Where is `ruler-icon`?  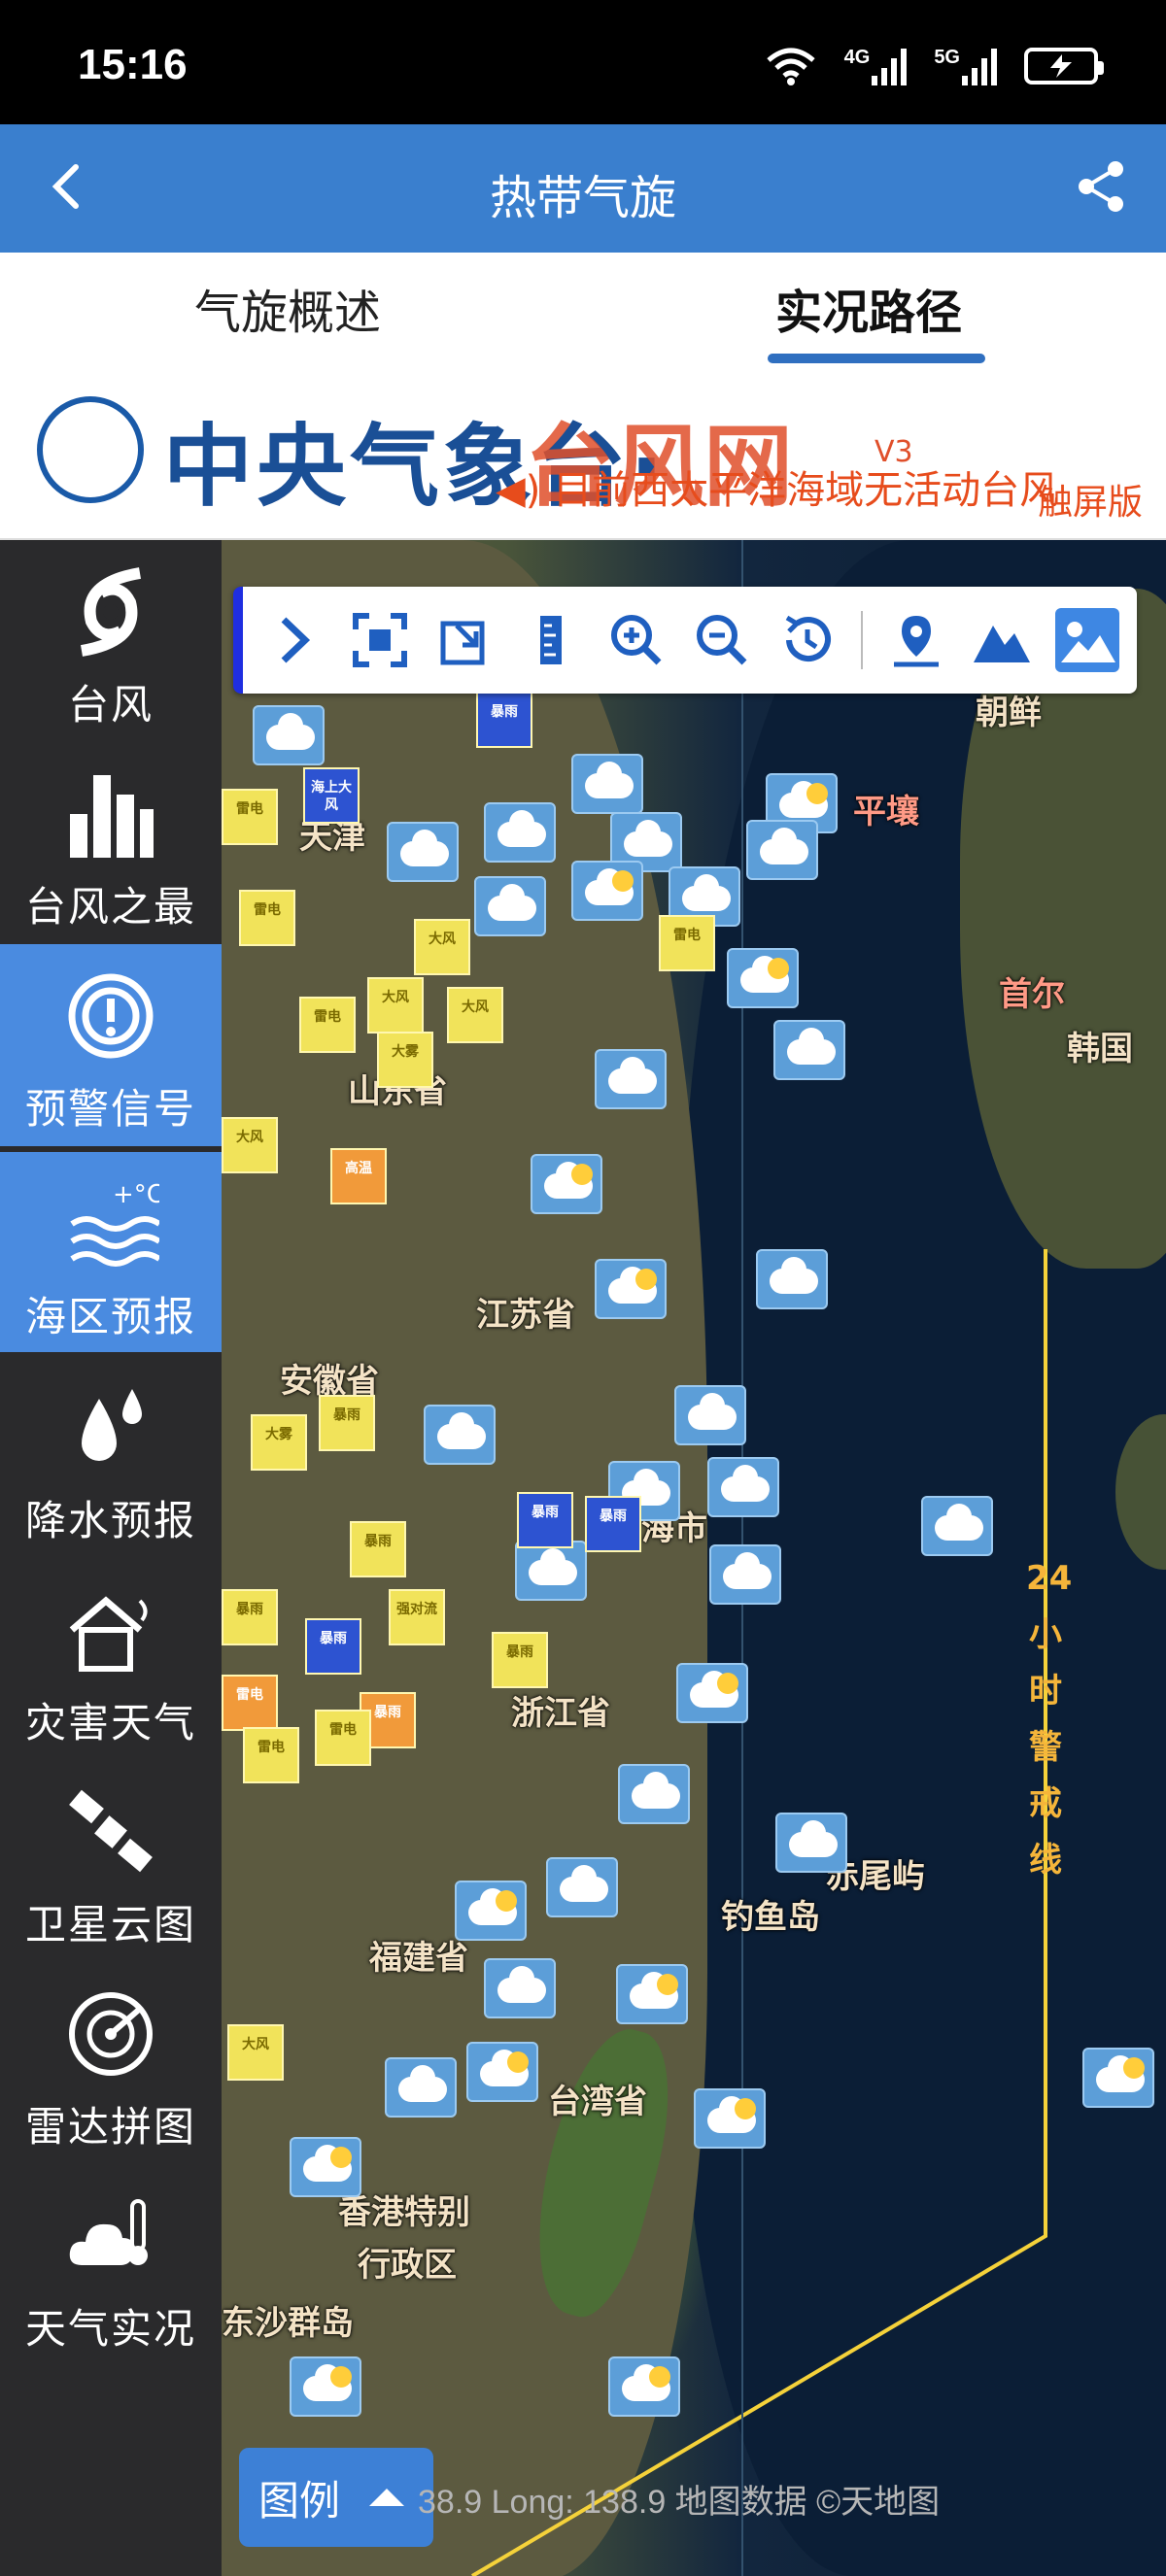
ruler-icon is located at coordinates (551, 640).